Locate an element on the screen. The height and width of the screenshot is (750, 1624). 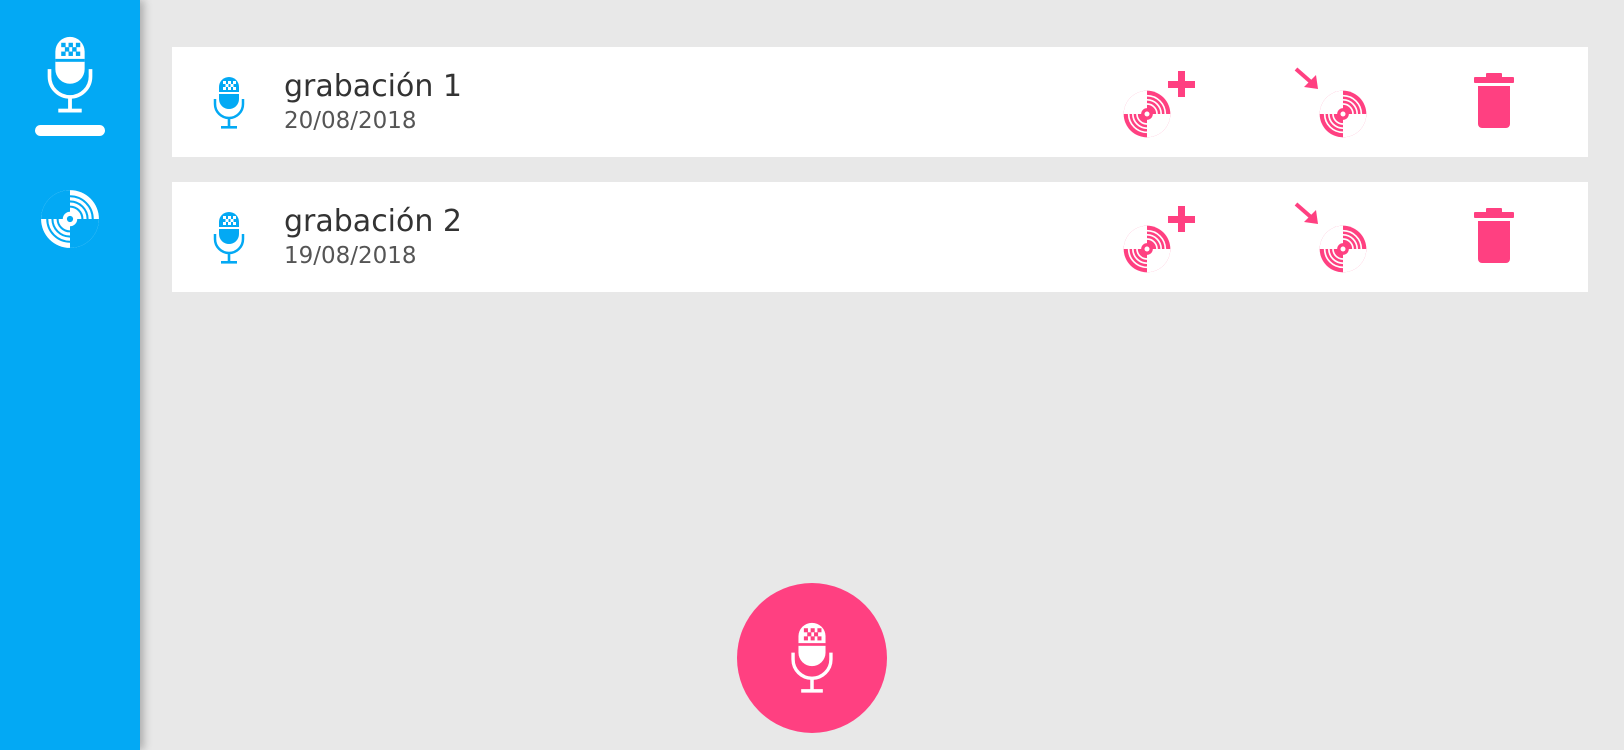
record-button is located at coordinates (812, 658).